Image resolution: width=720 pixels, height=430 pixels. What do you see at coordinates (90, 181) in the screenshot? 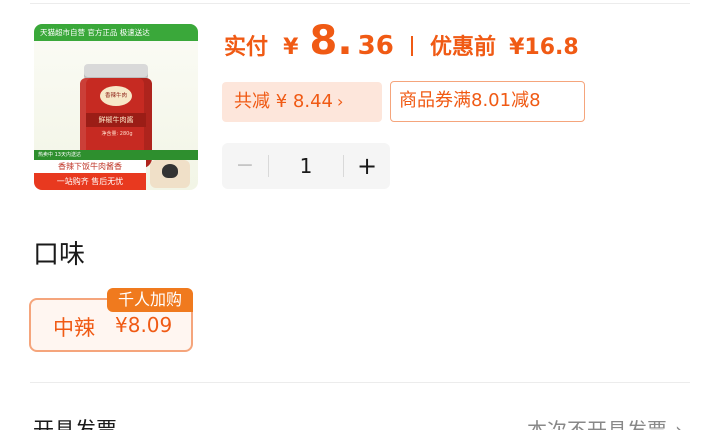
I see `thumbnail-promo-red: 一站购齐 售后无忧` at bounding box center [90, 181].